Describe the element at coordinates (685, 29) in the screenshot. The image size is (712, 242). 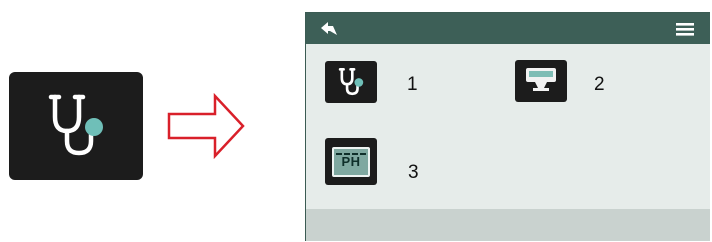
I see `hamburger-menu-icon` at that location.